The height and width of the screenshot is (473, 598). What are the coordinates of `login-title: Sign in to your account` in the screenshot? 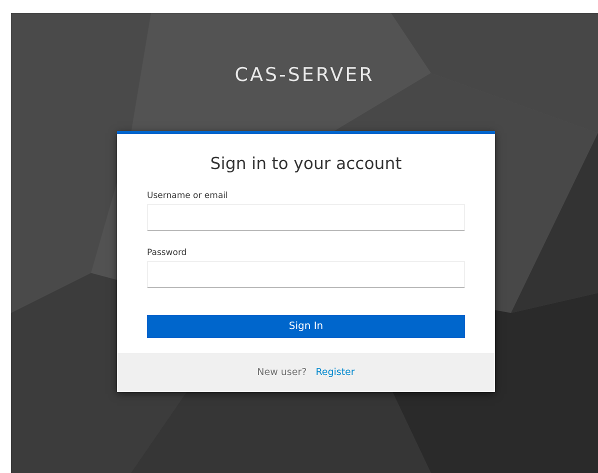 It's located at (306, 163).